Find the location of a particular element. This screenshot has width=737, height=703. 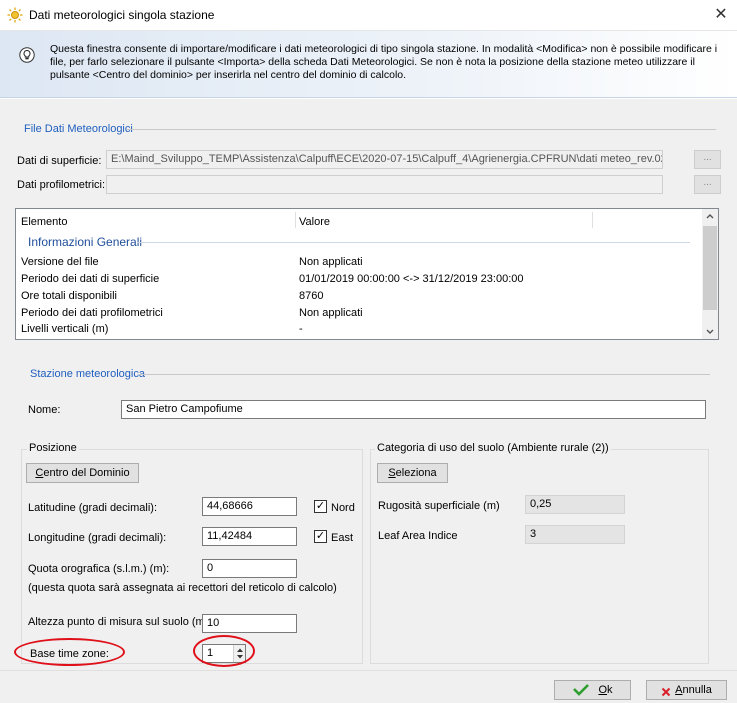

scroll-up-icon is located at coordinates (710, 216).